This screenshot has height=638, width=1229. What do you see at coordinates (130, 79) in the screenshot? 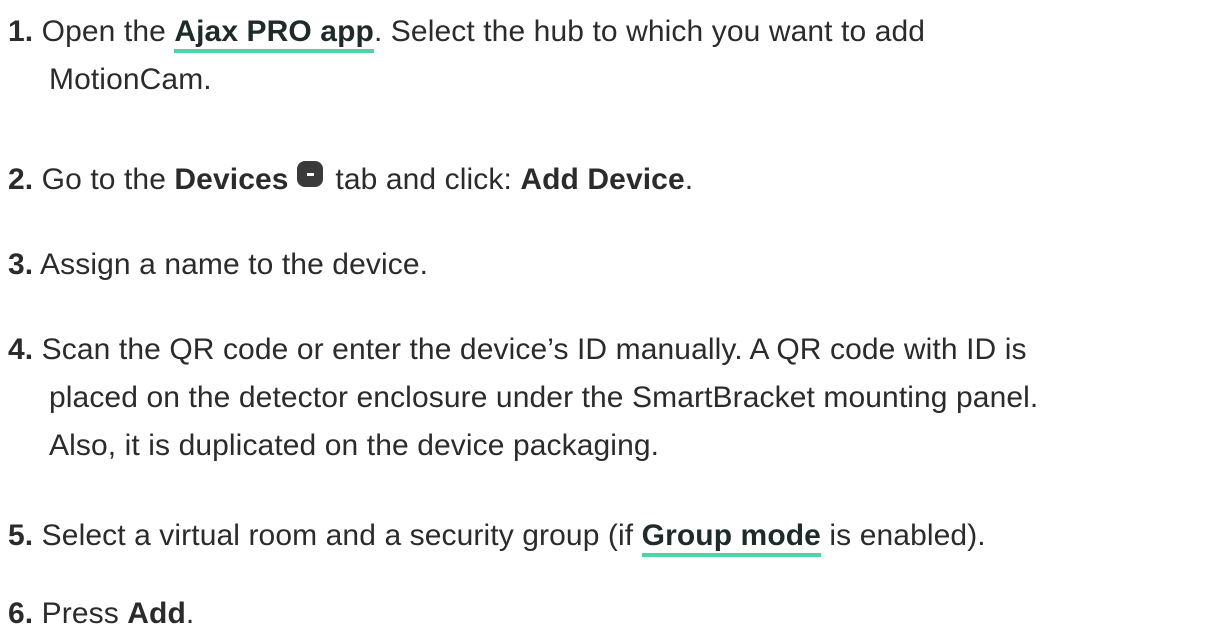
I see `step-text: MotionCam.` at bounding box center [130, 79].